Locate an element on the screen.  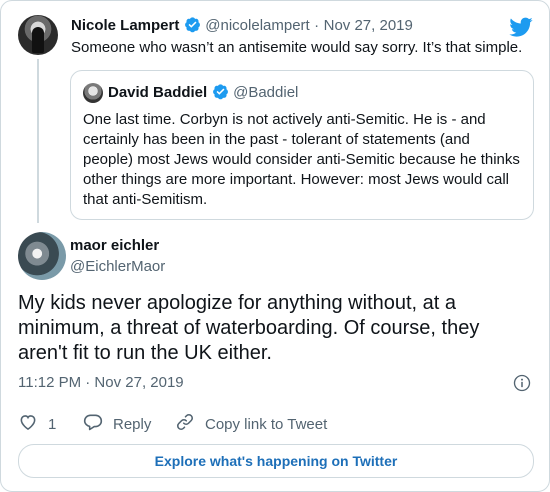
copy-link-button: Copy link to Tweet is located at coordinates (251, 424).